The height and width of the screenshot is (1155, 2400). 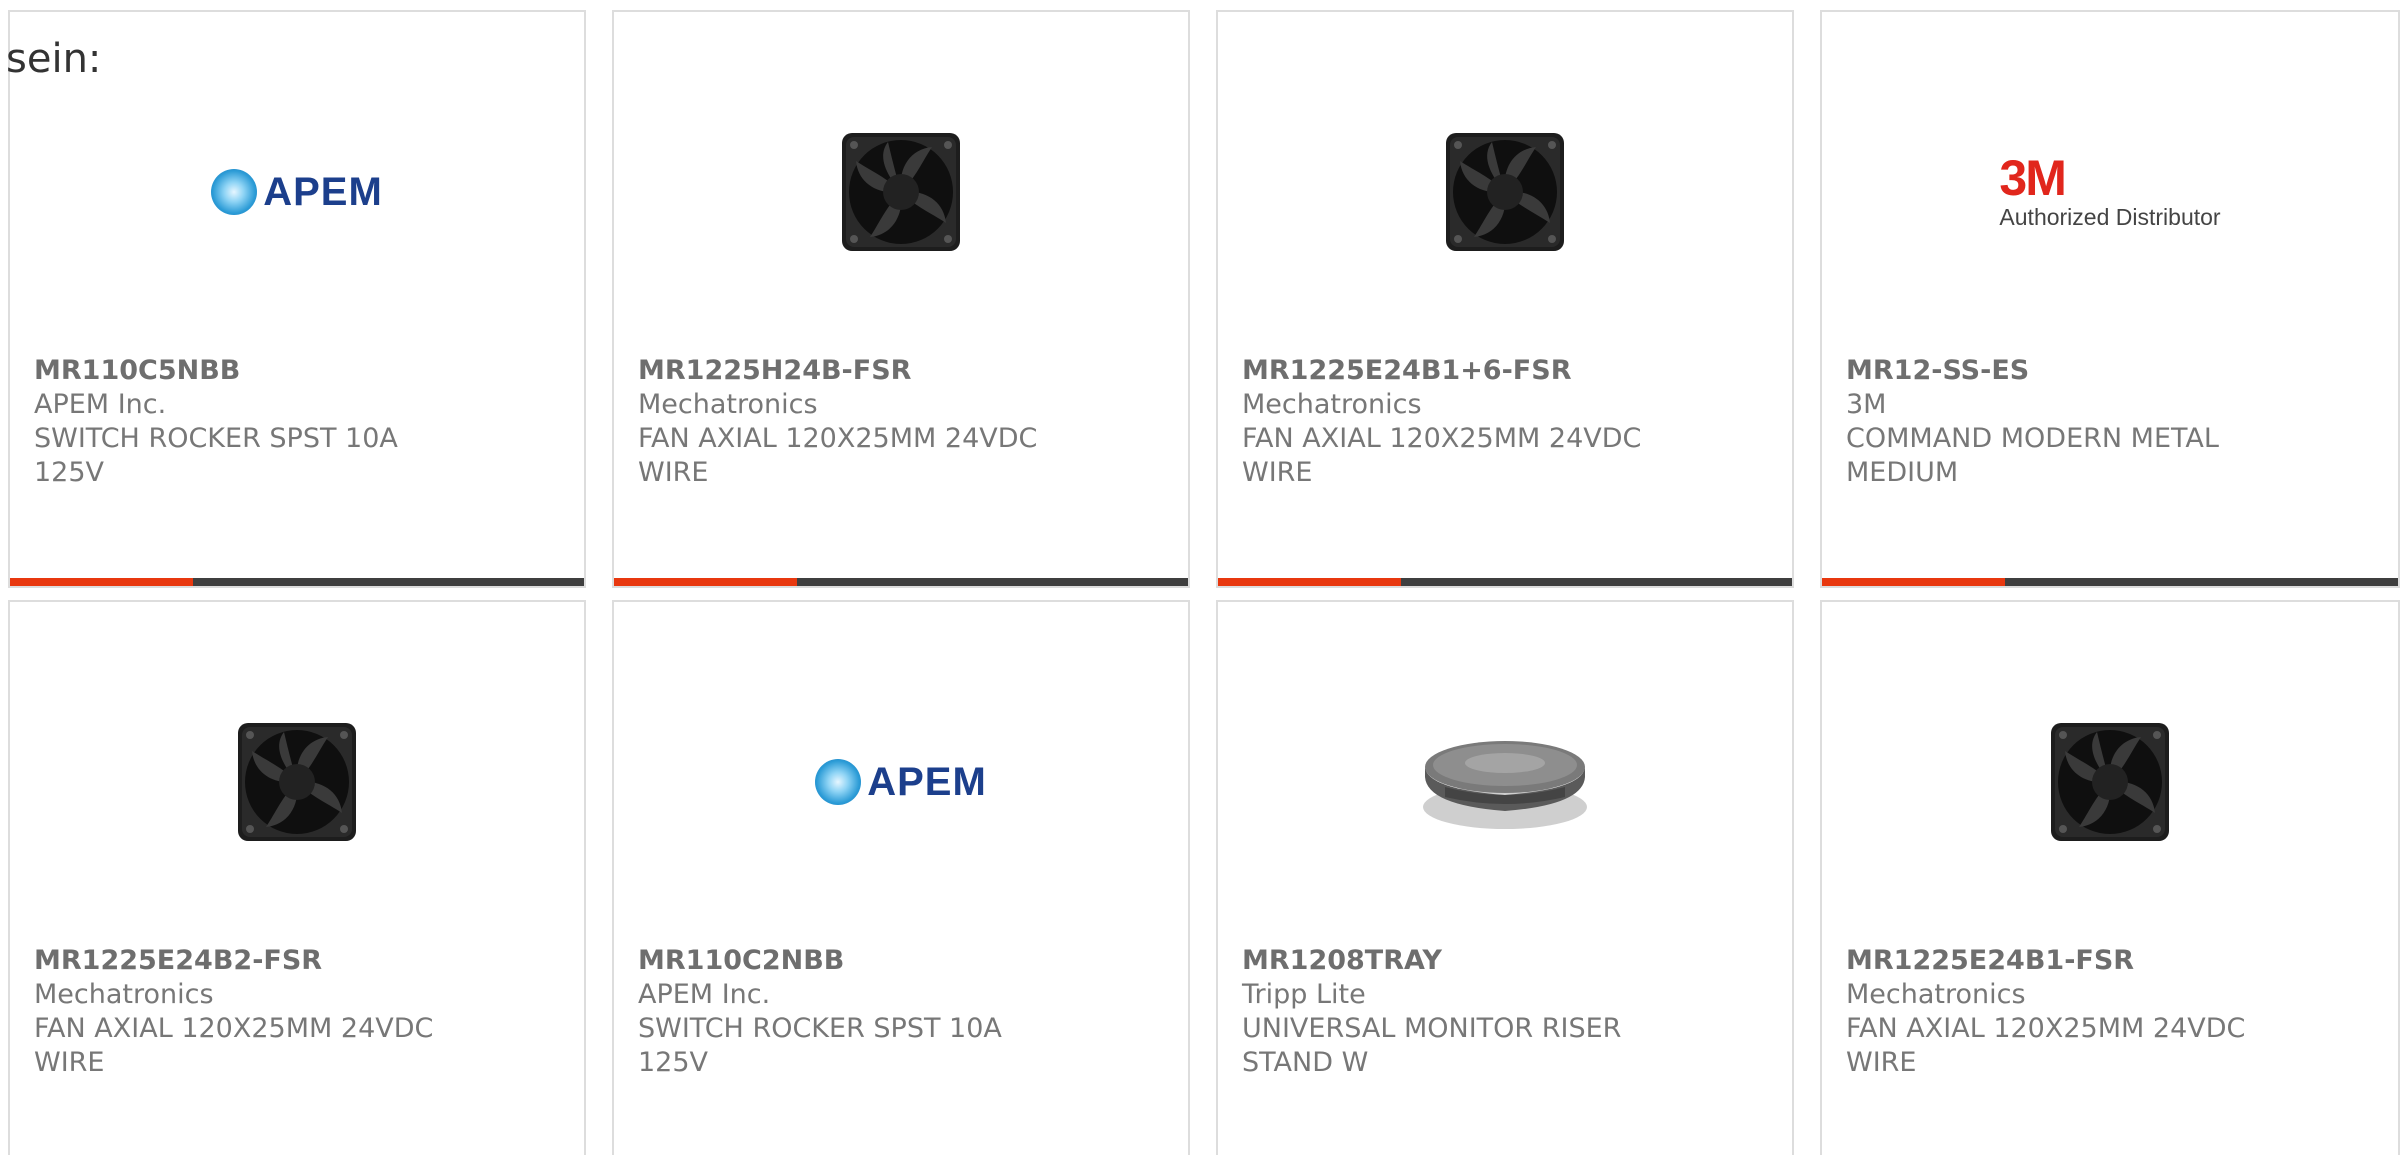 I want to click on description: UNIVERSAL MONITOR RISER STAND W, so click(x=1432, y=1045).